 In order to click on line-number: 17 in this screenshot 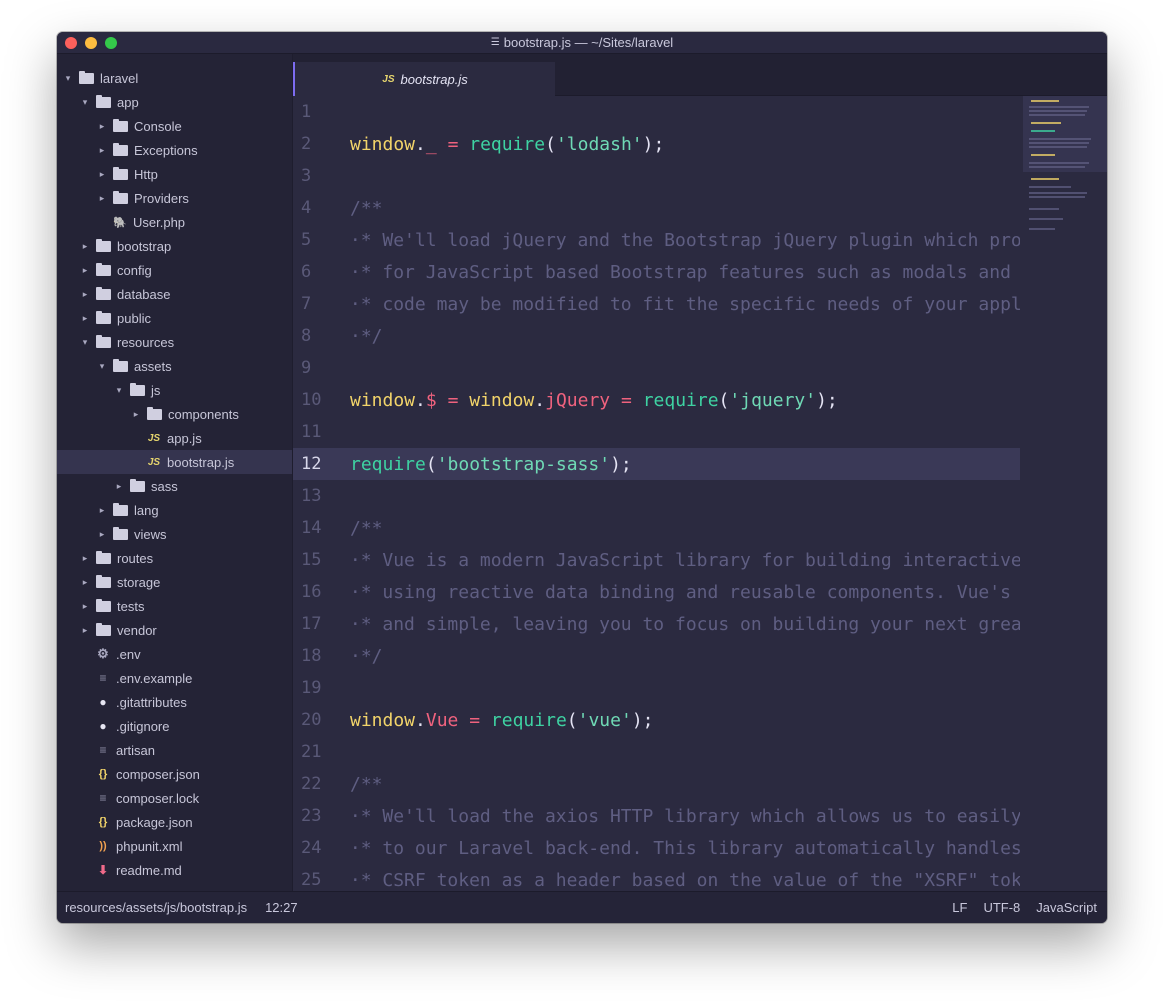, I will do `click(321, 624)`.